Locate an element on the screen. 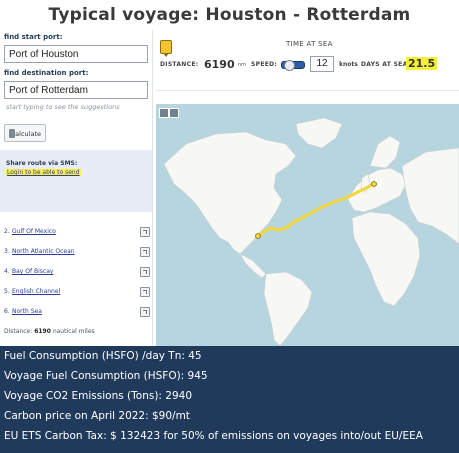 This screenshot has height=453, width=459. voyage-co2-emissions: Voyage CO2 Emissions (Tons): 2940 is located at coordinates (98, 396).